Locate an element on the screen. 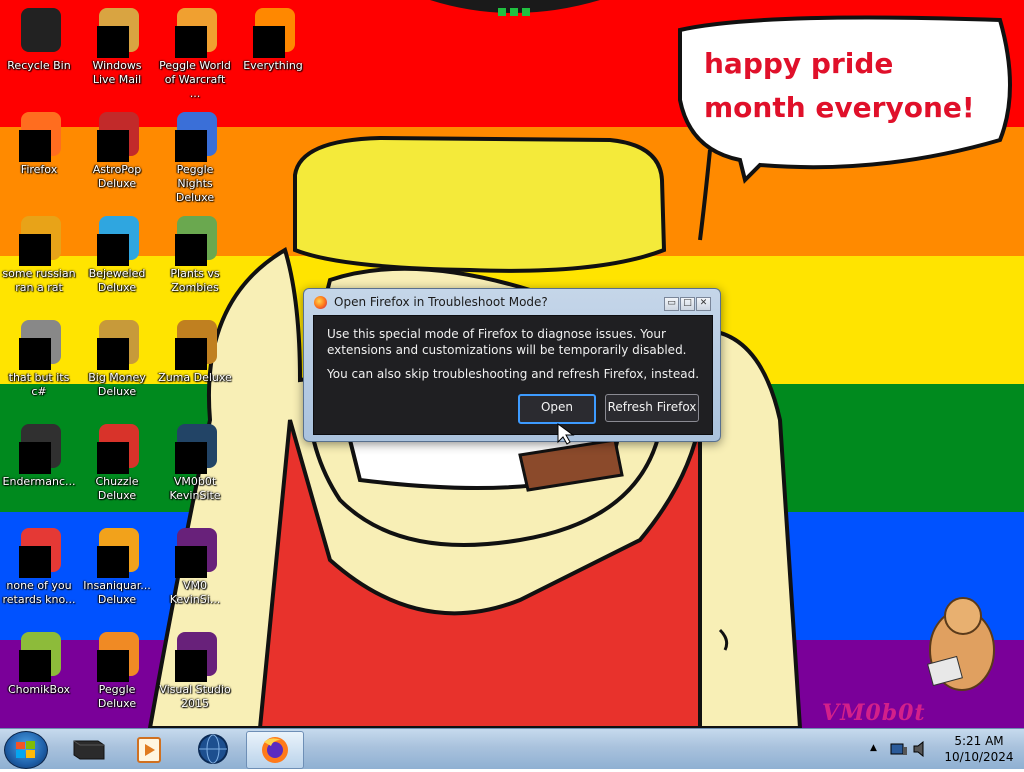 Image resolution: width=1024 pixels, height=772 pixels. desktop-icon-label: some russian ran a rat is located at coordinates (39, 280).